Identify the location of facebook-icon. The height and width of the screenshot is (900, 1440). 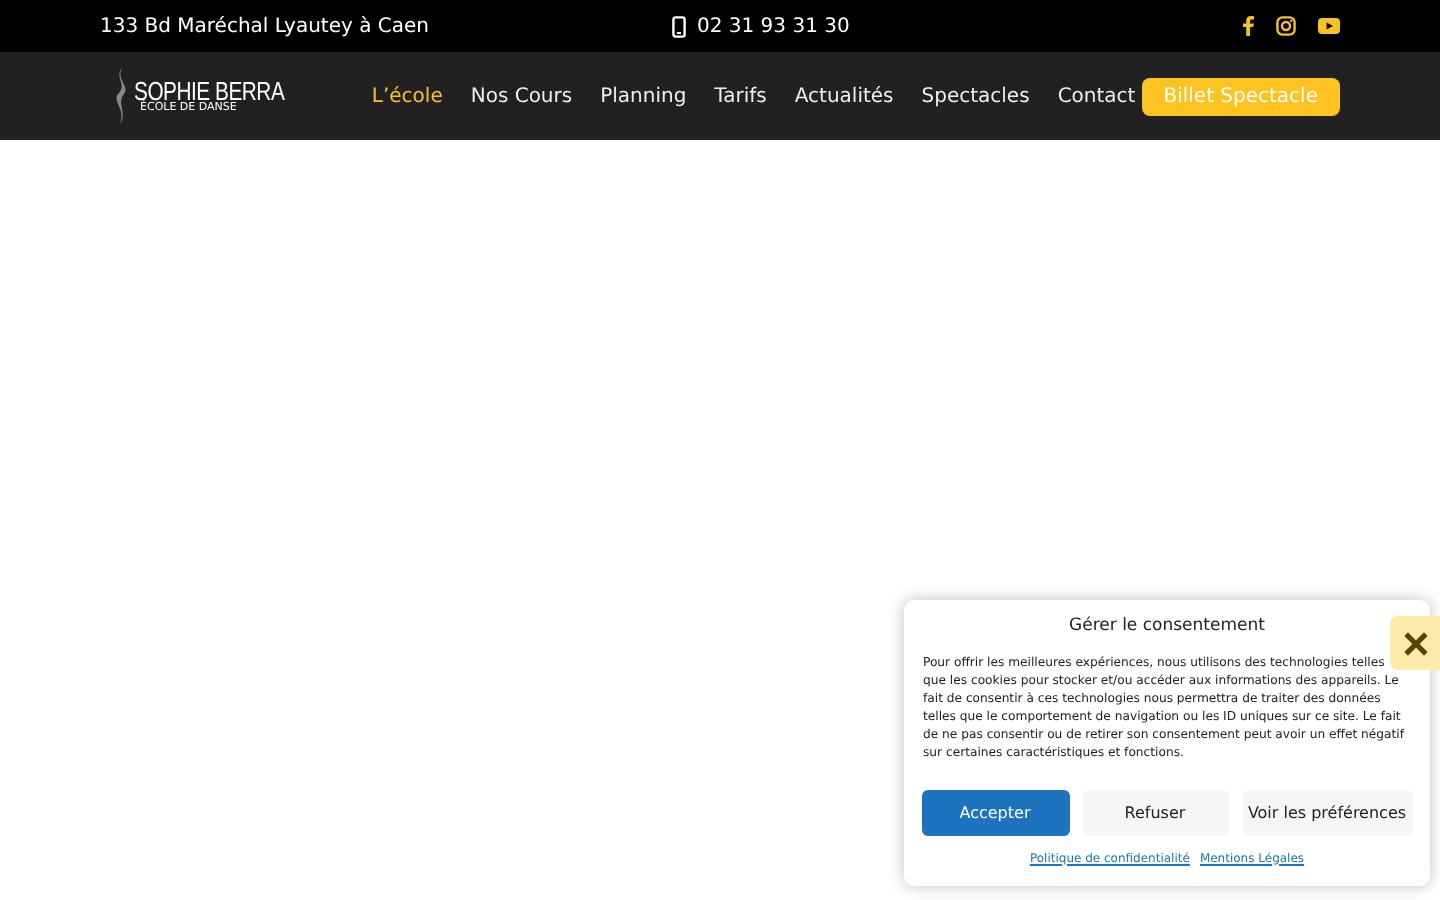
(1248, 26).